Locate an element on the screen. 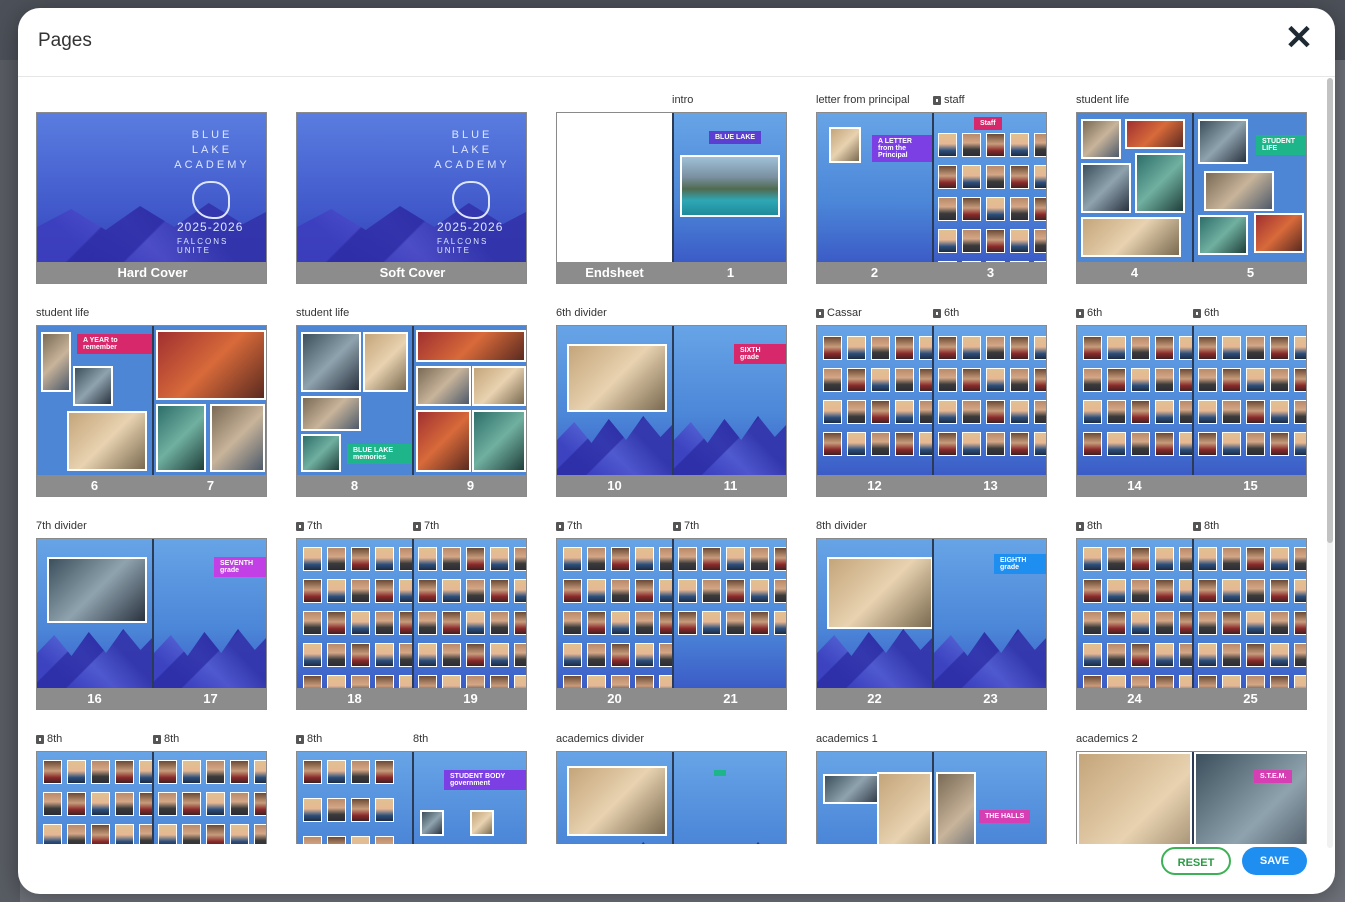 The height and width of the screenshot is (902, 1345). scrollbar is located at coordinates (1330, 463).